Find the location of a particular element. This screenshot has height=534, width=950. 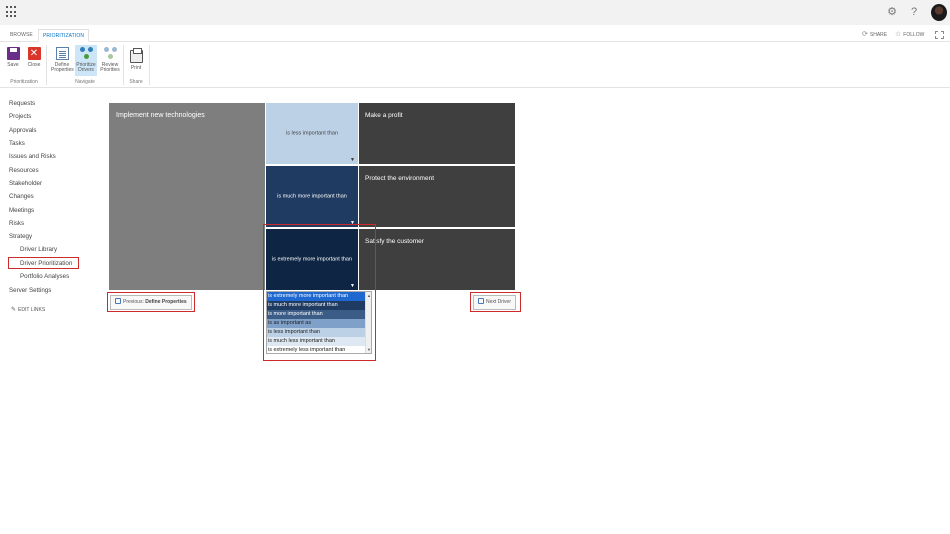

save-icon is located at coordinates (13, 53).